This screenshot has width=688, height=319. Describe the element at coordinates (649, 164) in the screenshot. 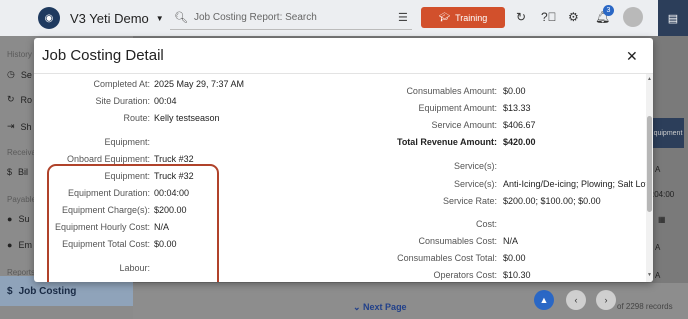

I see `scrollbar-thumb` at that location.